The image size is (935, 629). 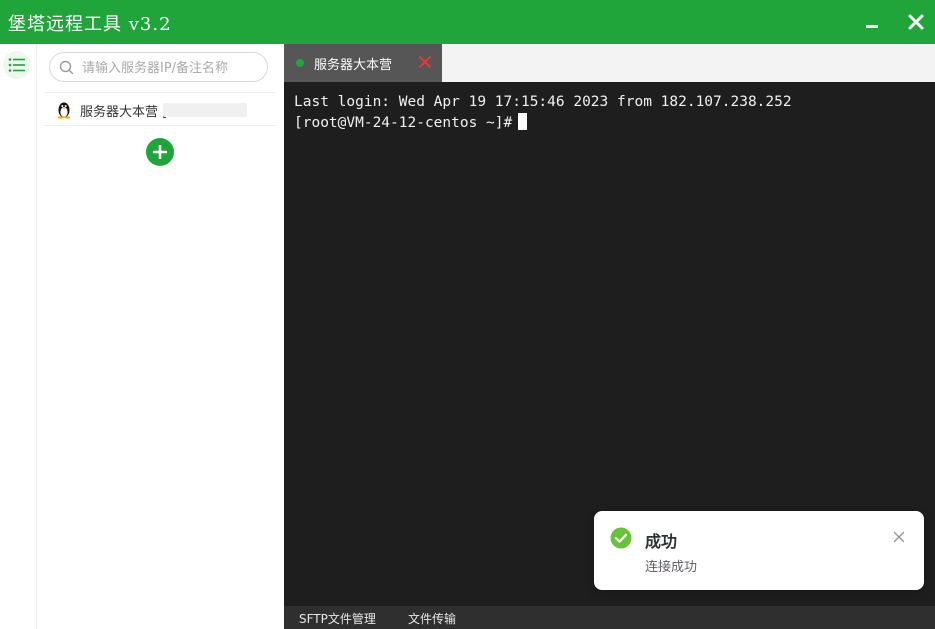 I want to click on search-box, so click(x=158, y=67).